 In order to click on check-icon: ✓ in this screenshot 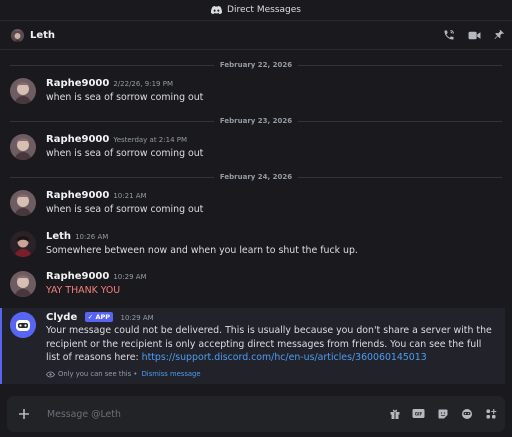, I will do `click(90, 317)`.